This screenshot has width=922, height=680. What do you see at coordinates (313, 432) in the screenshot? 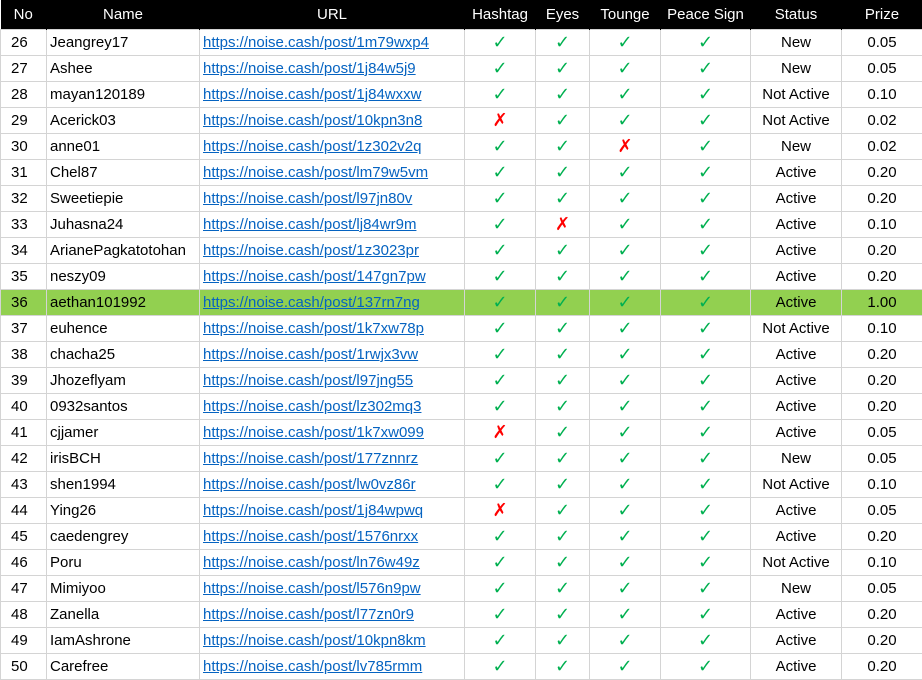
I see `post-link: https://noise.cash/post/1k7xw099` at bounding box center [313, 432].